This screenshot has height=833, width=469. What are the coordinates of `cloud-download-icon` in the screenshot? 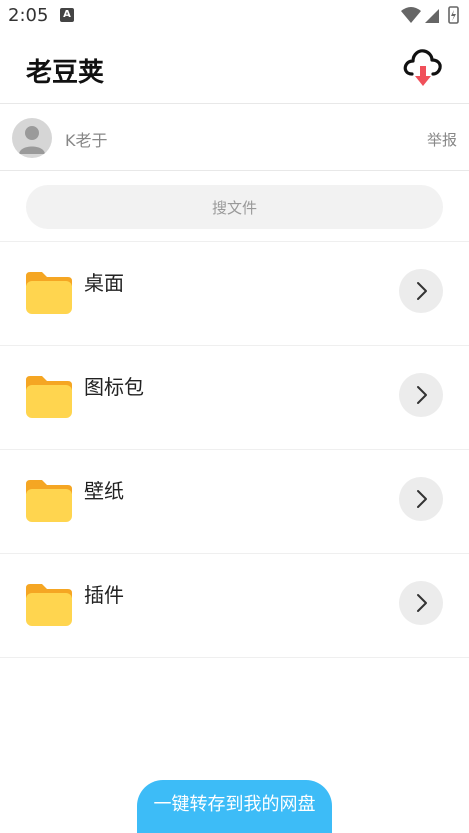 It's located at (422, 67).